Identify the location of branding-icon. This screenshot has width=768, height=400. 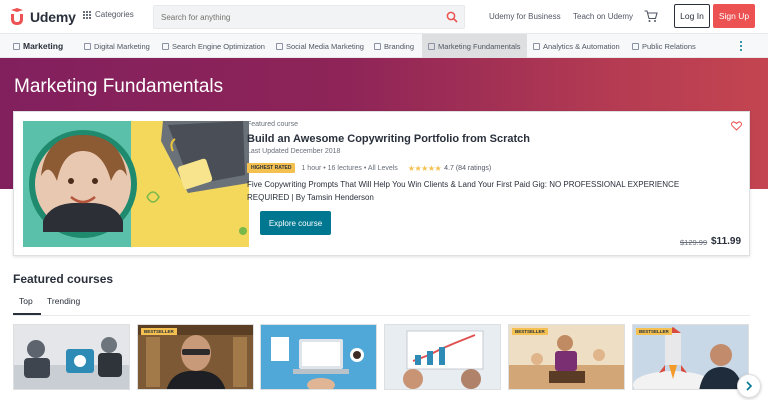
(377, 46).